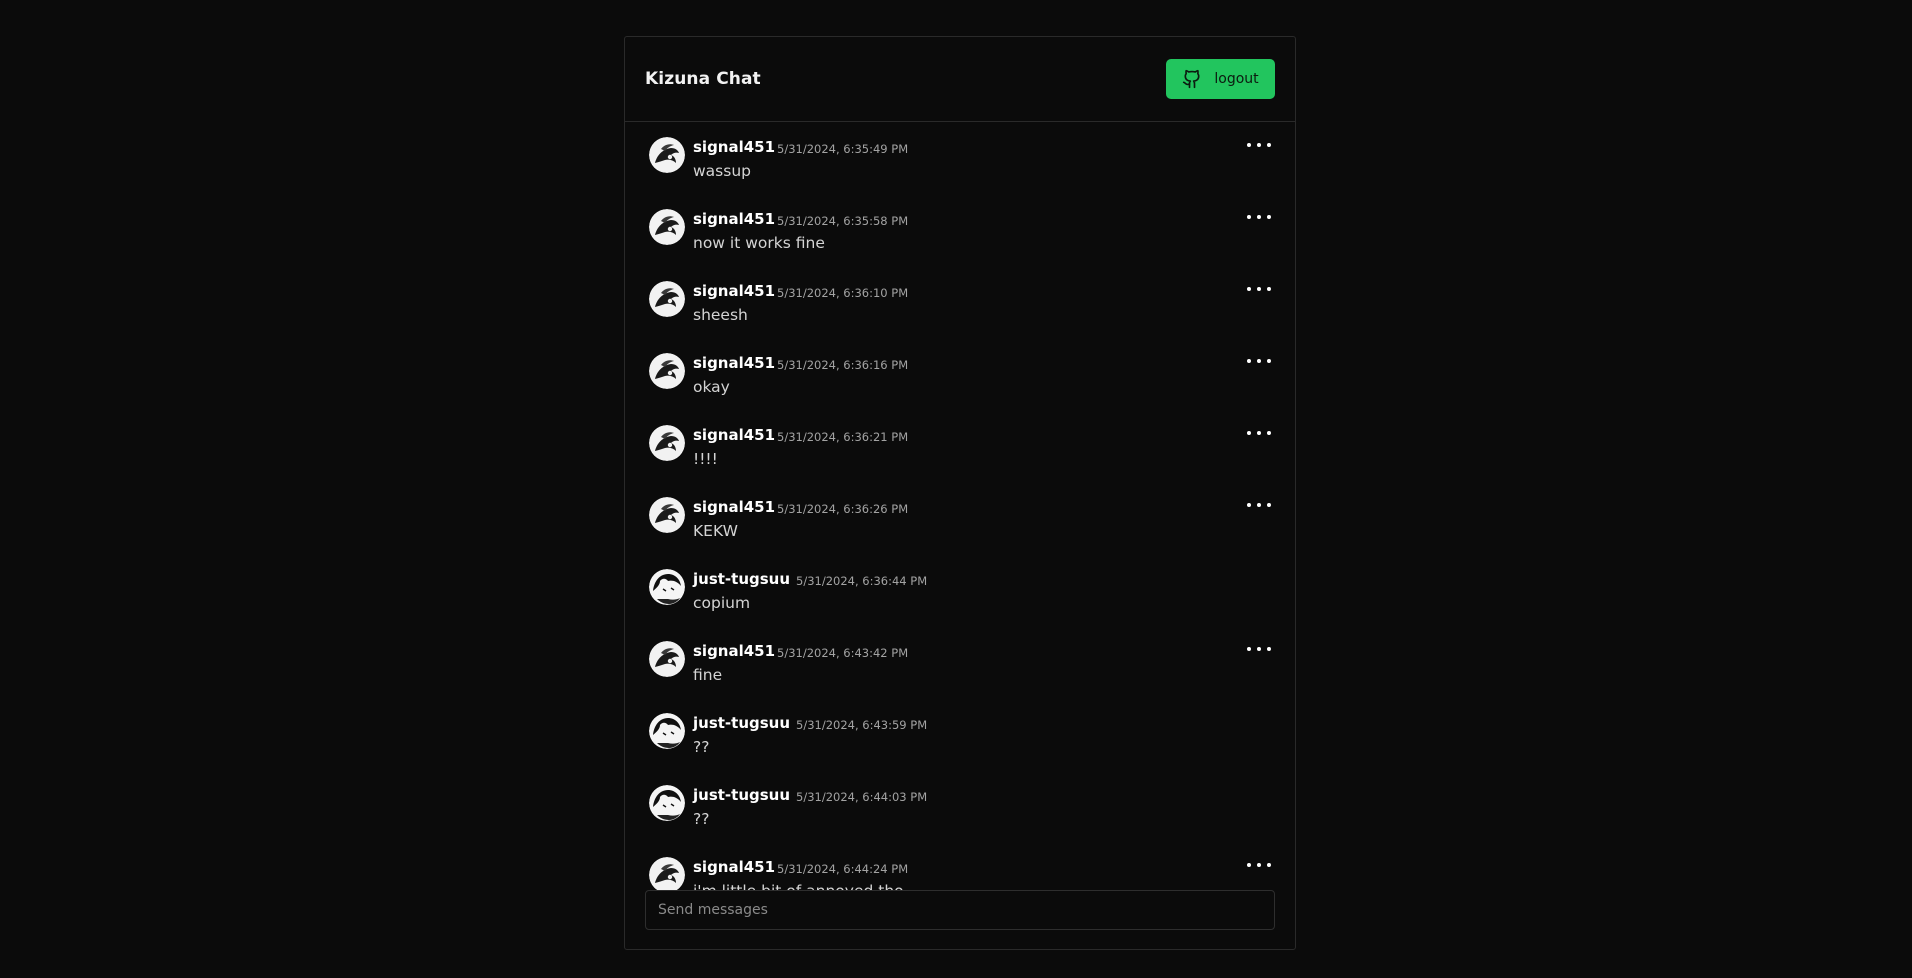  I want to click on message-timestamp: 5/31/2024, 6:35:49 PM, so click(843, 149).